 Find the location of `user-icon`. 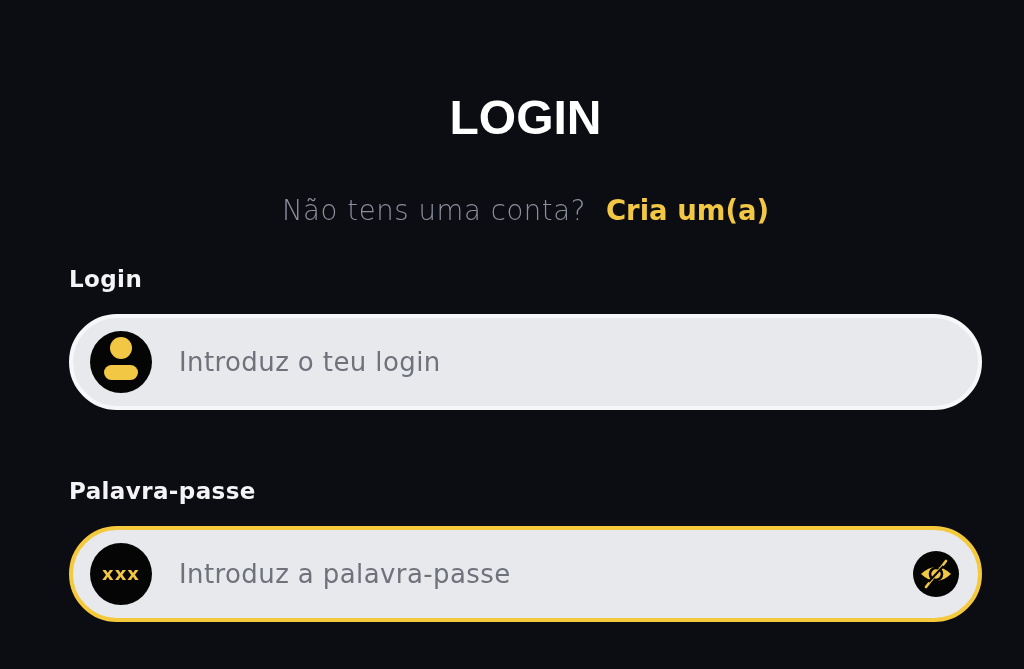

user-icon is located at coordinates (121, 361).